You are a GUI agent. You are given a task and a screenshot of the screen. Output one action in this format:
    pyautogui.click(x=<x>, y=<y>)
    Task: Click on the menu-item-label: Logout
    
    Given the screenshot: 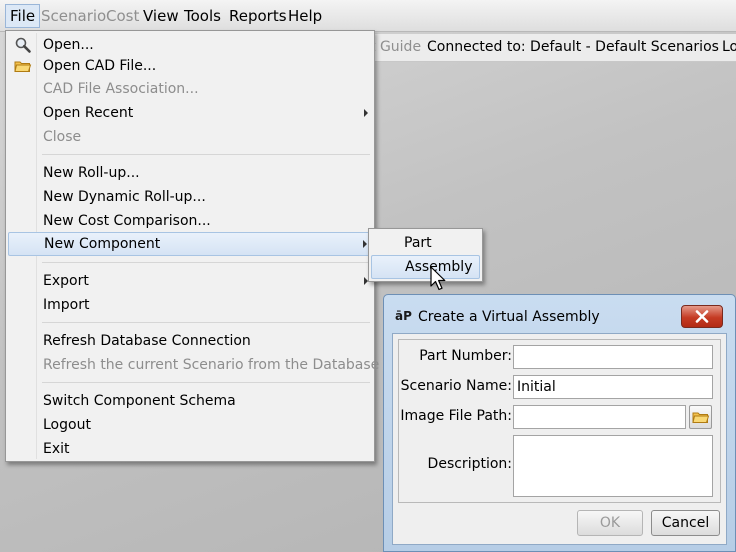 What is the action you would take?
    pyautogui.click(x=67, y=425)
    